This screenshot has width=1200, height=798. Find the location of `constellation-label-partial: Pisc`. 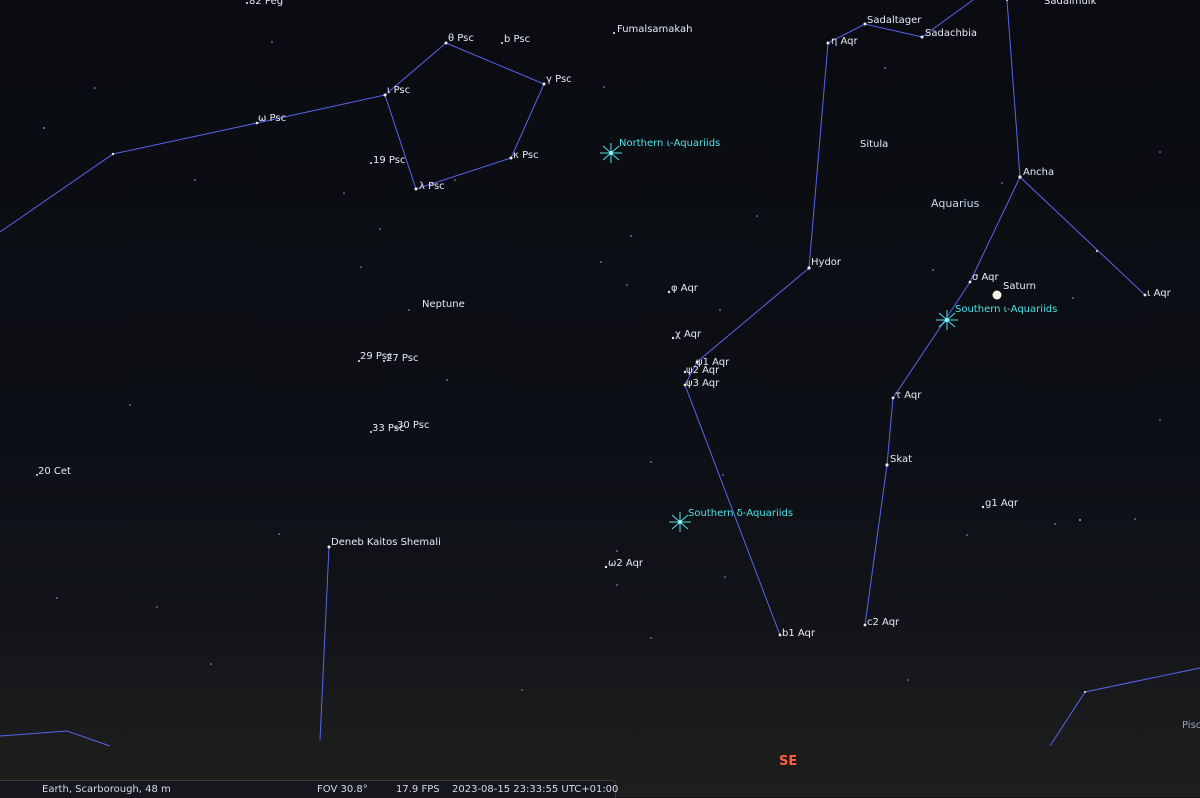

constellation-label-partial: Pisc is located at coordinates (1191, 725).